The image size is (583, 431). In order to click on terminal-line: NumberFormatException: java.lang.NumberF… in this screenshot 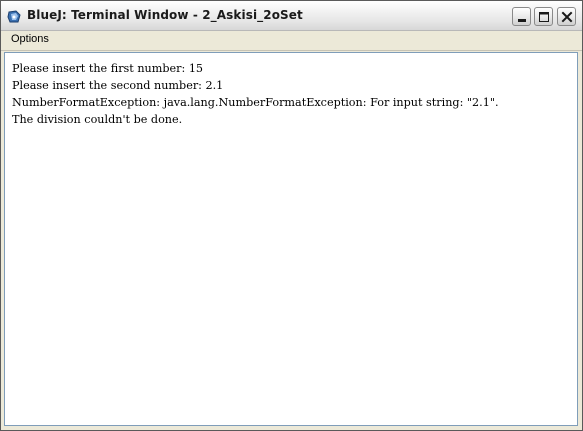, I will do `click(255, 102)`.